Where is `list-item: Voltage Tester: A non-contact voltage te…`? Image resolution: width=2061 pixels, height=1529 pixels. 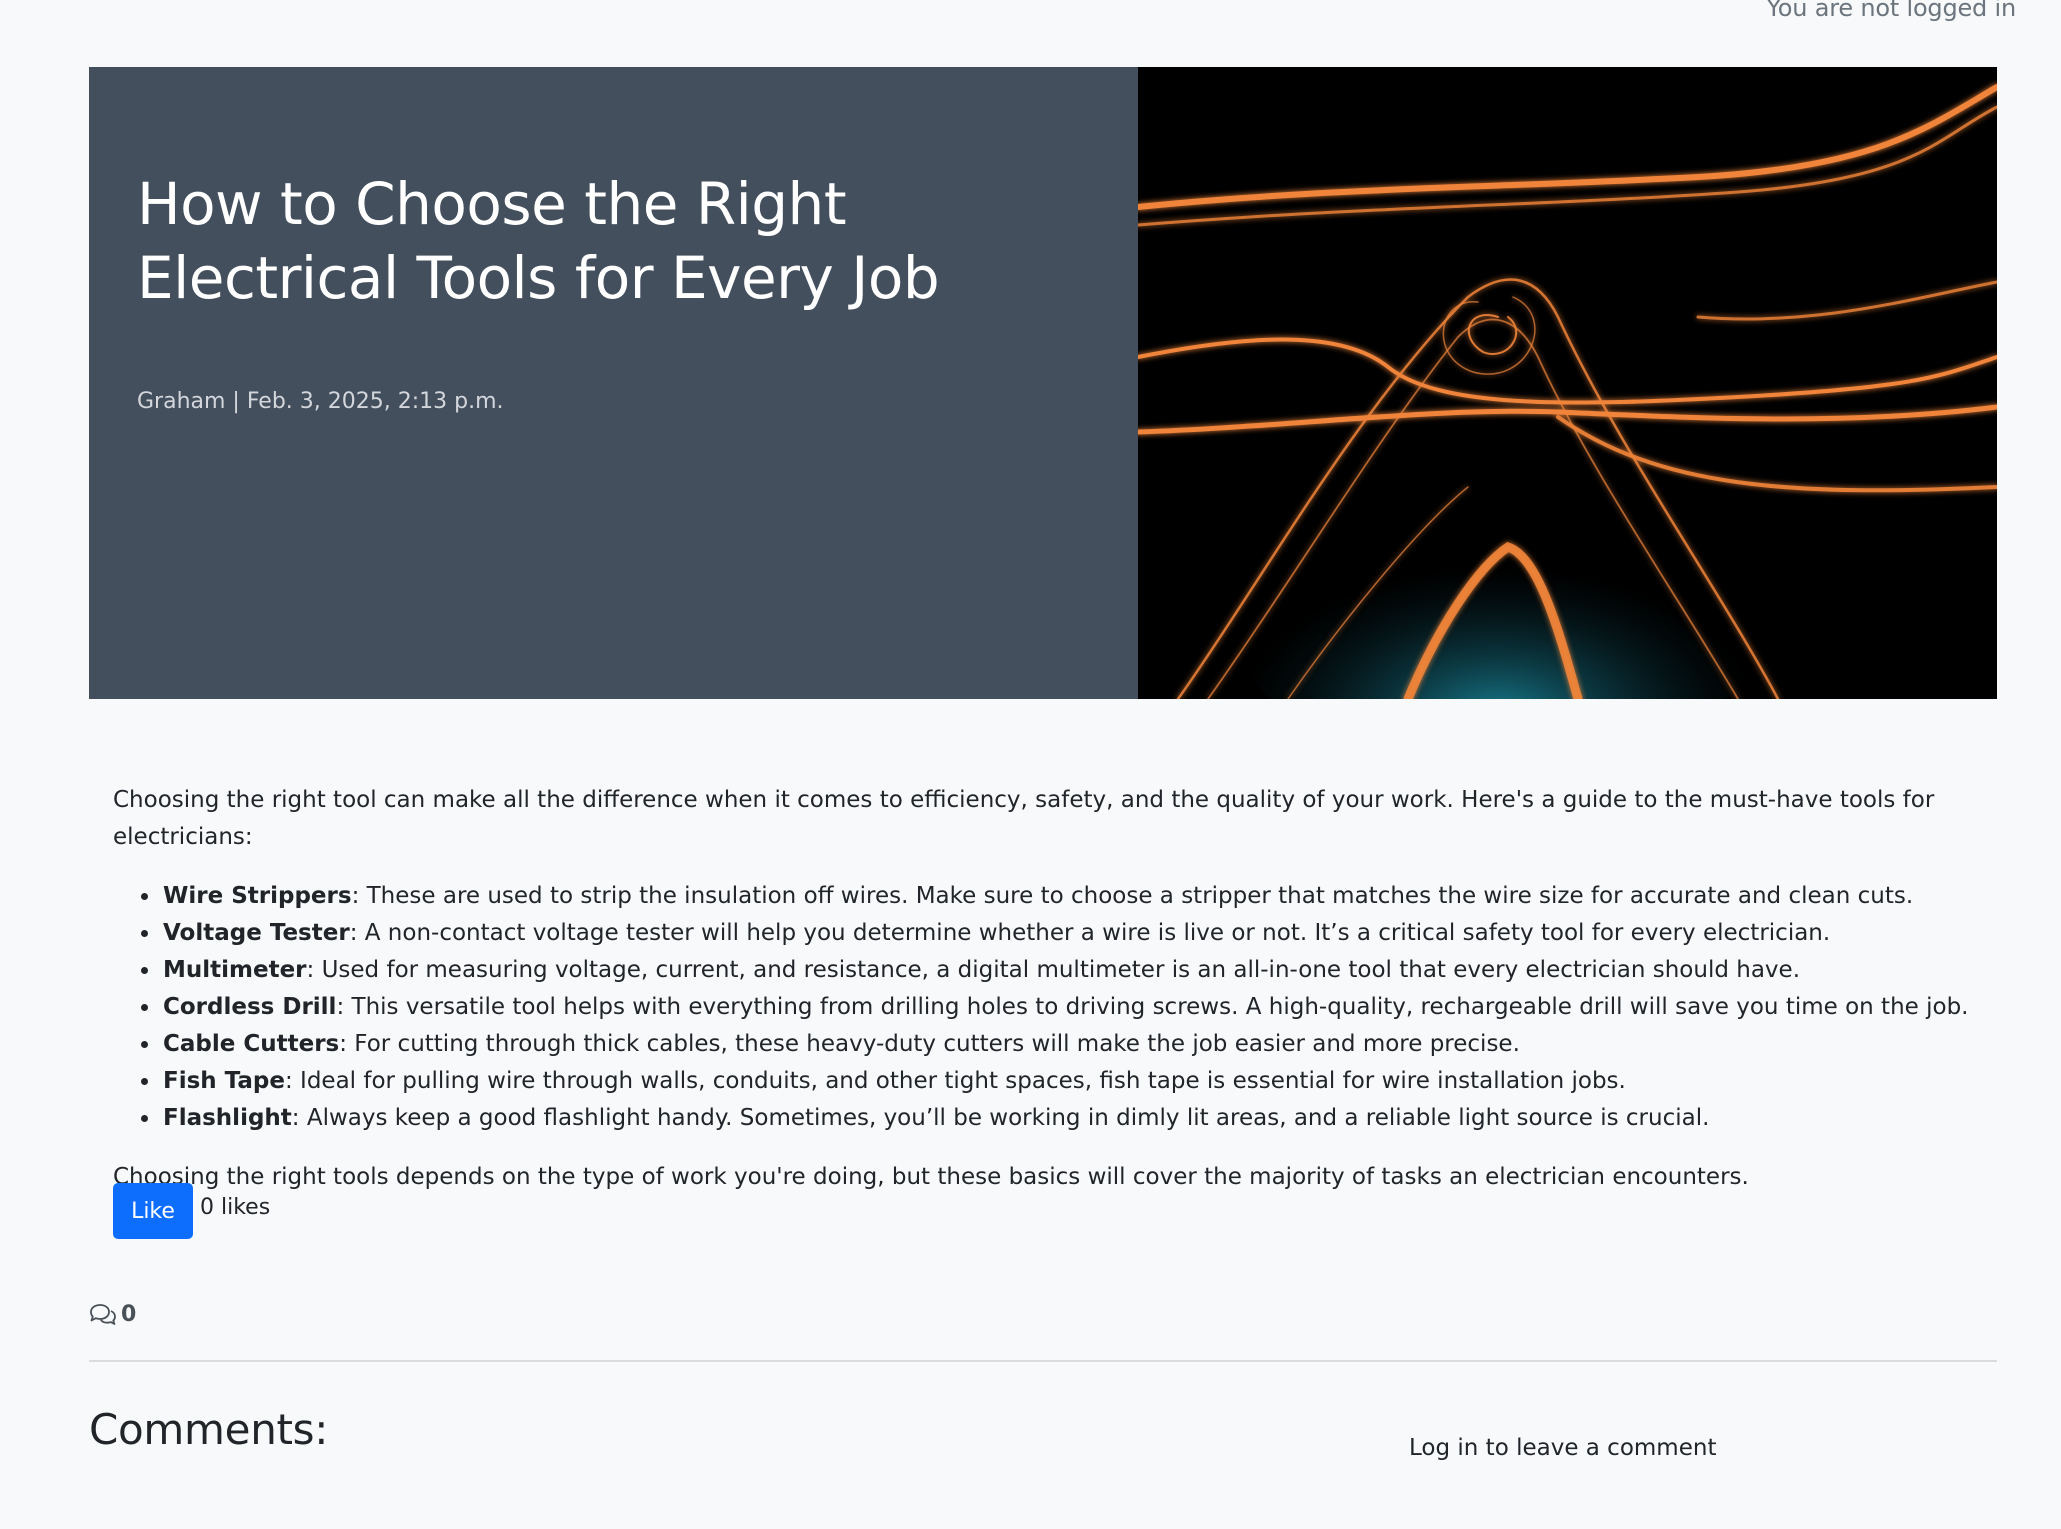 list-item: Voltage Tester: A non-contact voltage te… is located at coordinates (1067, 933).